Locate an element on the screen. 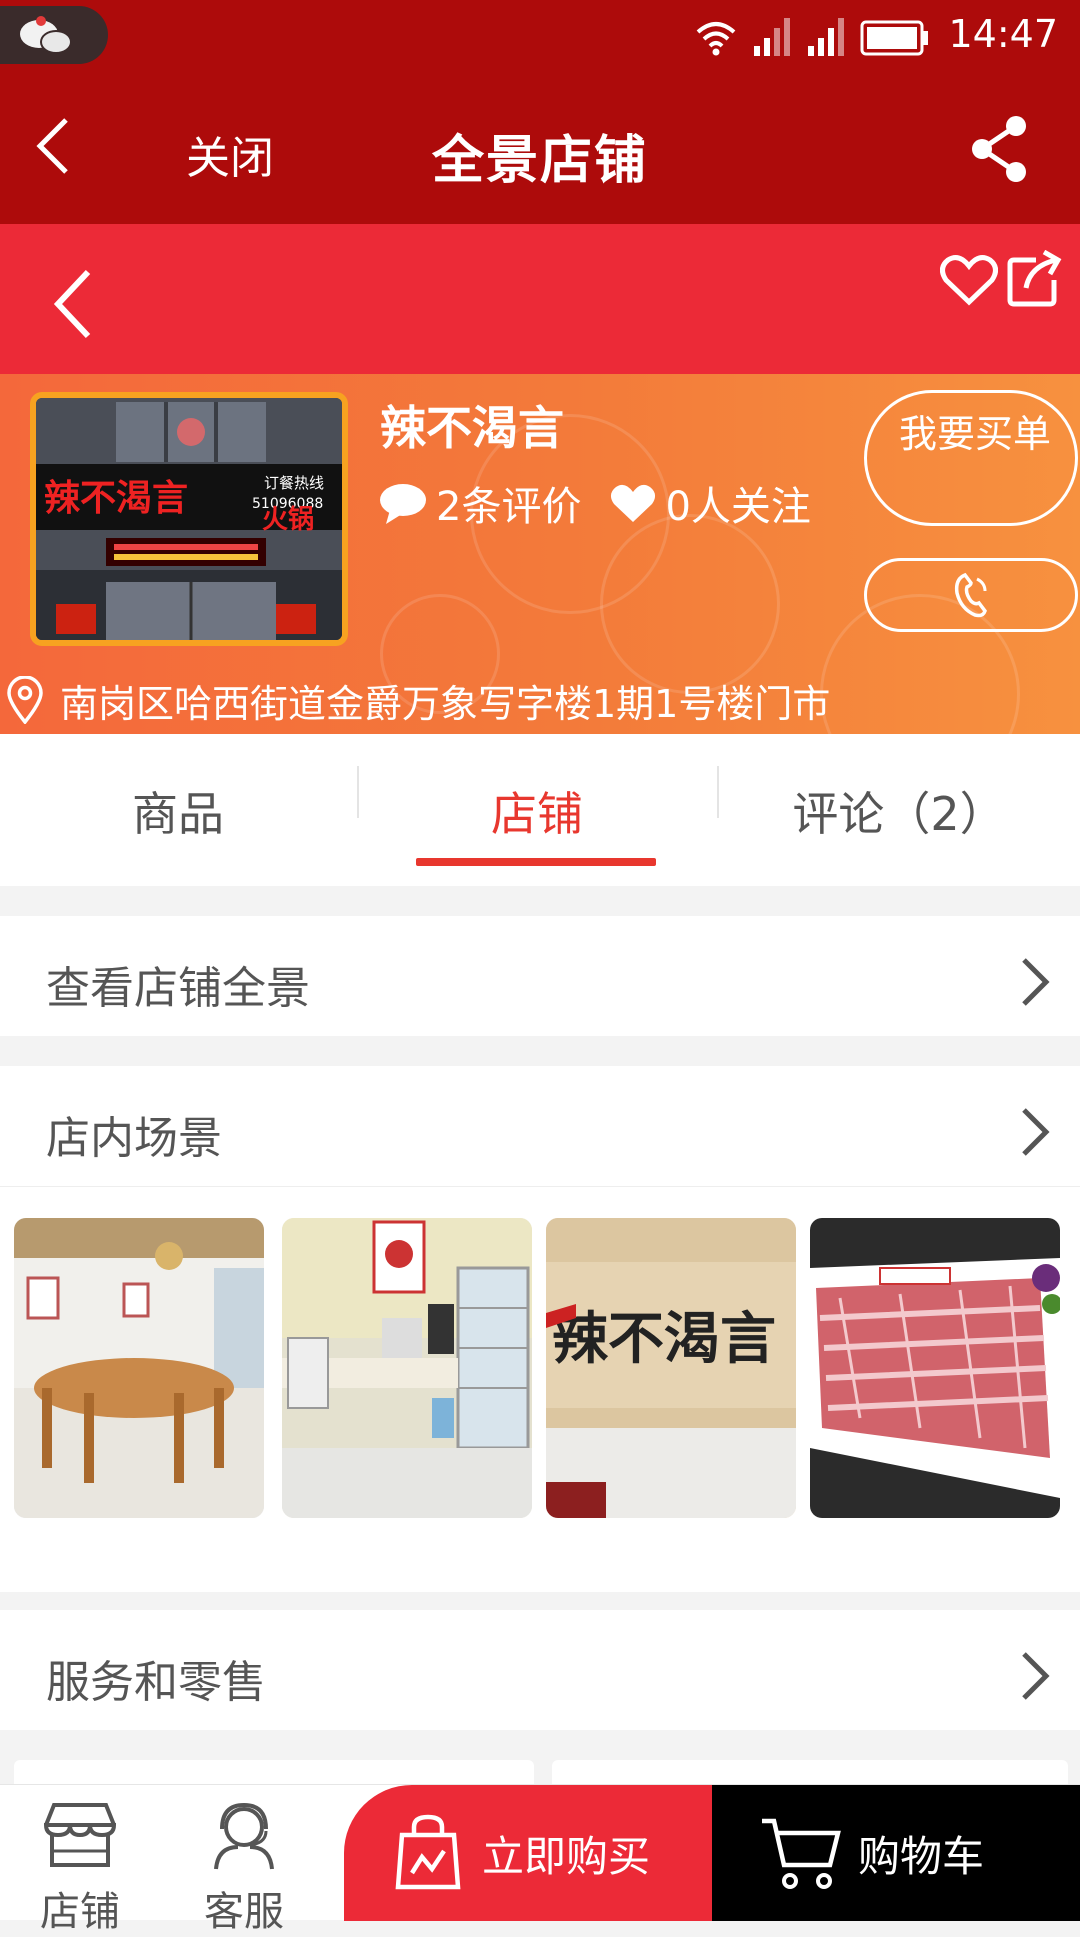 This screenshot has width=1080, height=1937. notification-dot is located at coordinates (41, 21).